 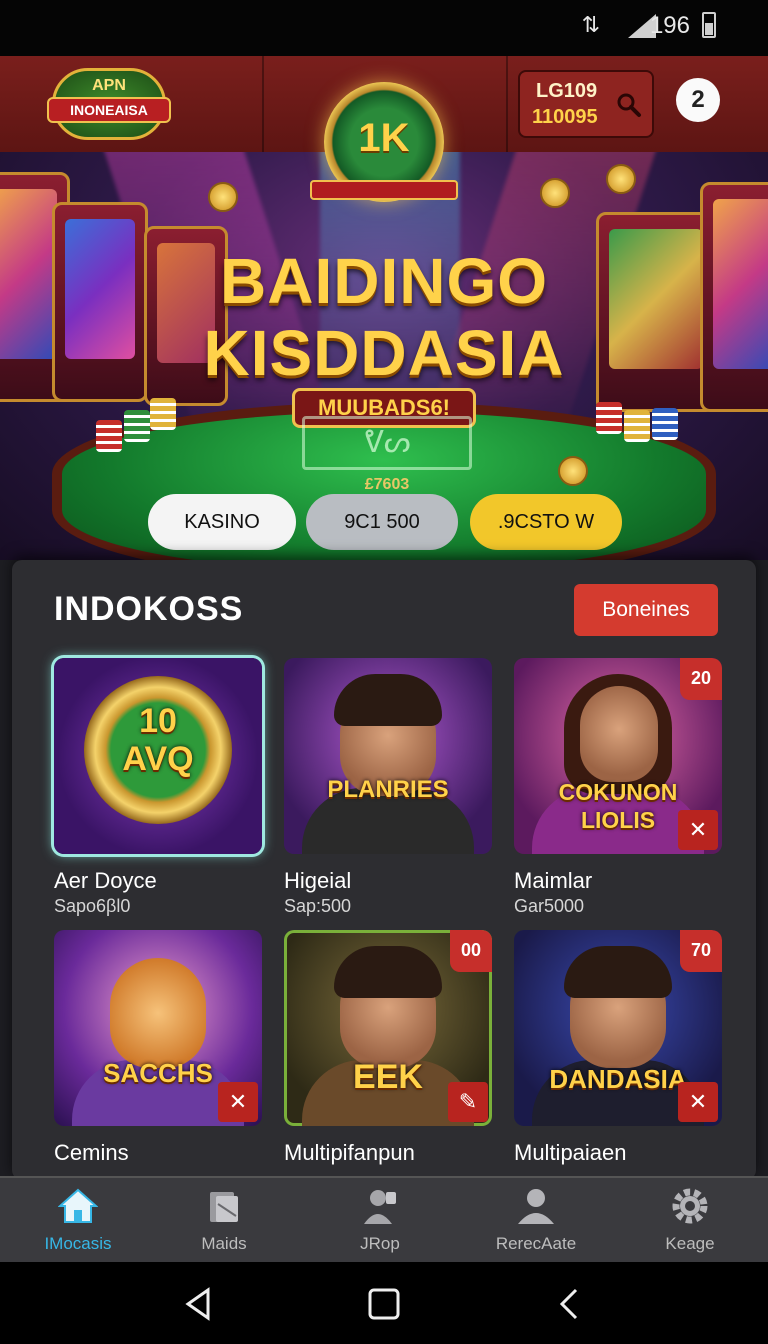 I want to click on hero-title-line1: BAIDINGO, so click(x=384, y=281).